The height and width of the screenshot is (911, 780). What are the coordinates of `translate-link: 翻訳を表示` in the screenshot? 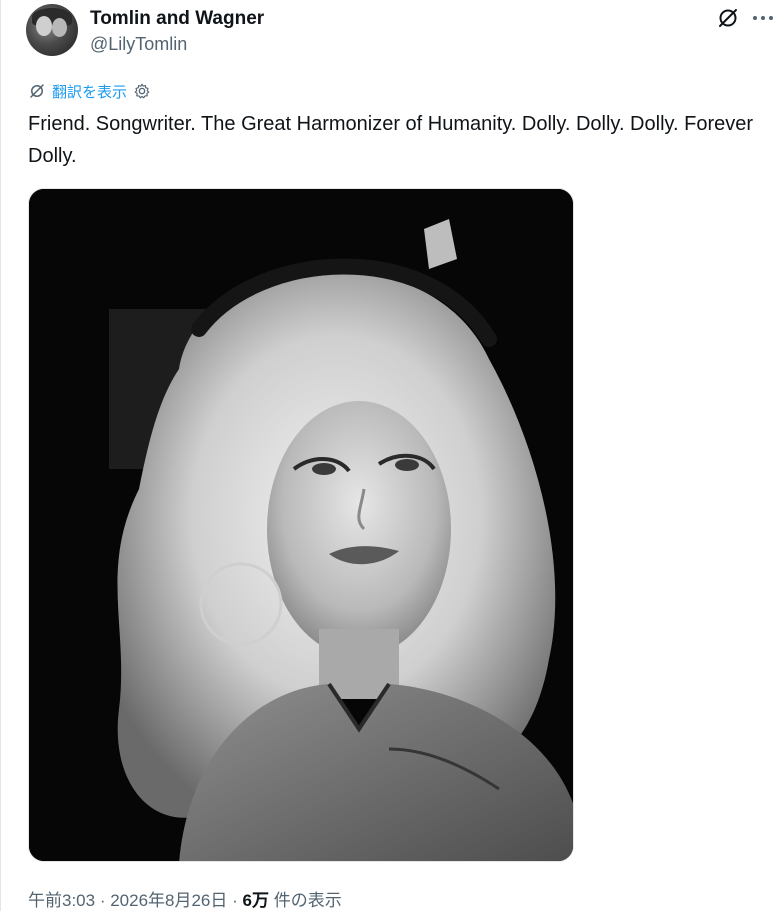 It's located at (89, 91).